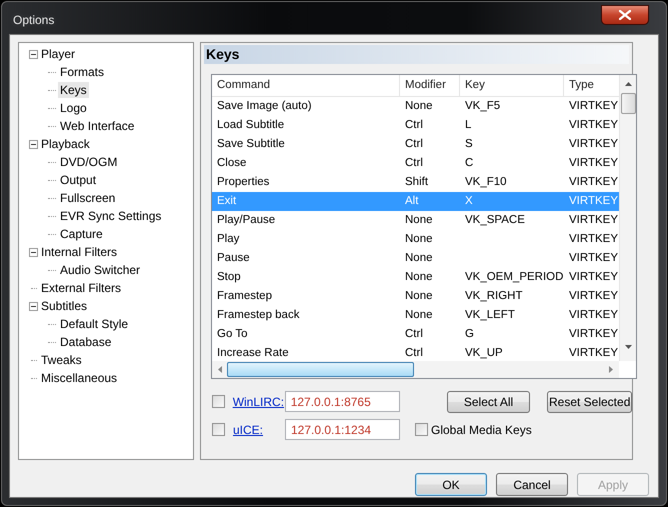 This screenshot has height=507, width=668. I want to click on tree-item: Capture, so click(81, 234).